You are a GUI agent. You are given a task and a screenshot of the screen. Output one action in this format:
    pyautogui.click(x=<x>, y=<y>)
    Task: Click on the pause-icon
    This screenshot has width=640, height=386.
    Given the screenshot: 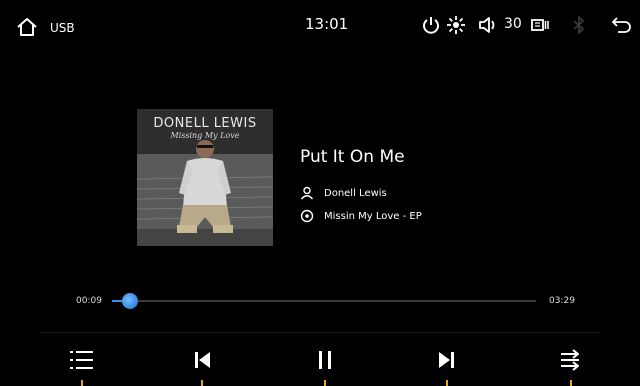 What is the action you would take?
    pyautogui.click(x=325, y=360)
    